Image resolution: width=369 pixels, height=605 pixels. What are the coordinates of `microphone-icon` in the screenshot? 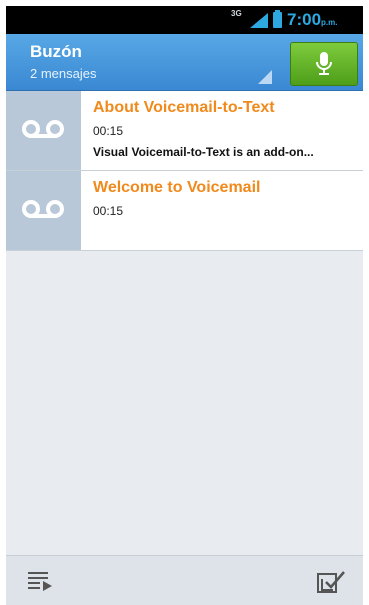 It's located at (324, 63).